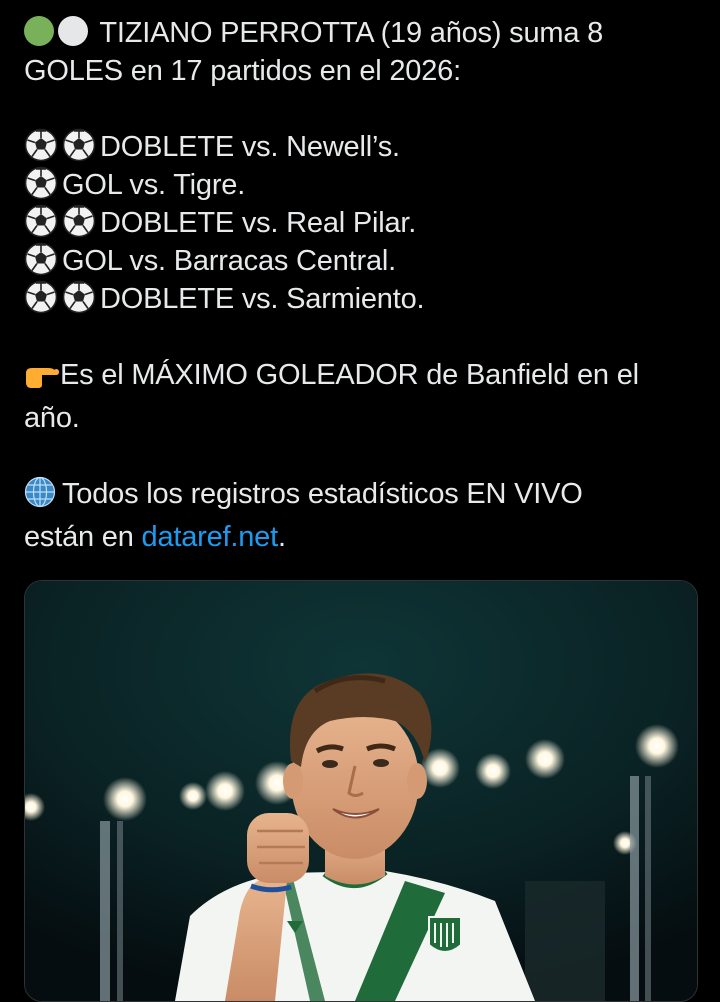  Describe the element at coordinates (40, 497) in the screenshot. I see `globe-icon` at that location.